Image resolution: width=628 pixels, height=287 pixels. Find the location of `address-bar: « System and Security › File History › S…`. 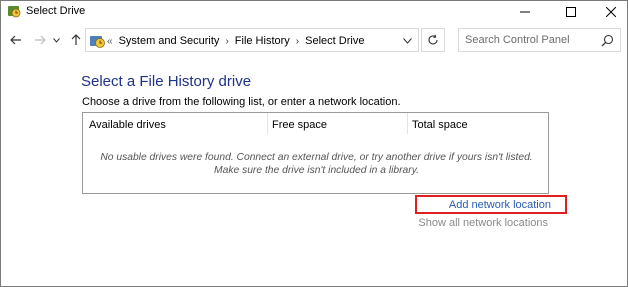

address-bar: « System and Security › File History › S… is located at coordinates (252, 40).